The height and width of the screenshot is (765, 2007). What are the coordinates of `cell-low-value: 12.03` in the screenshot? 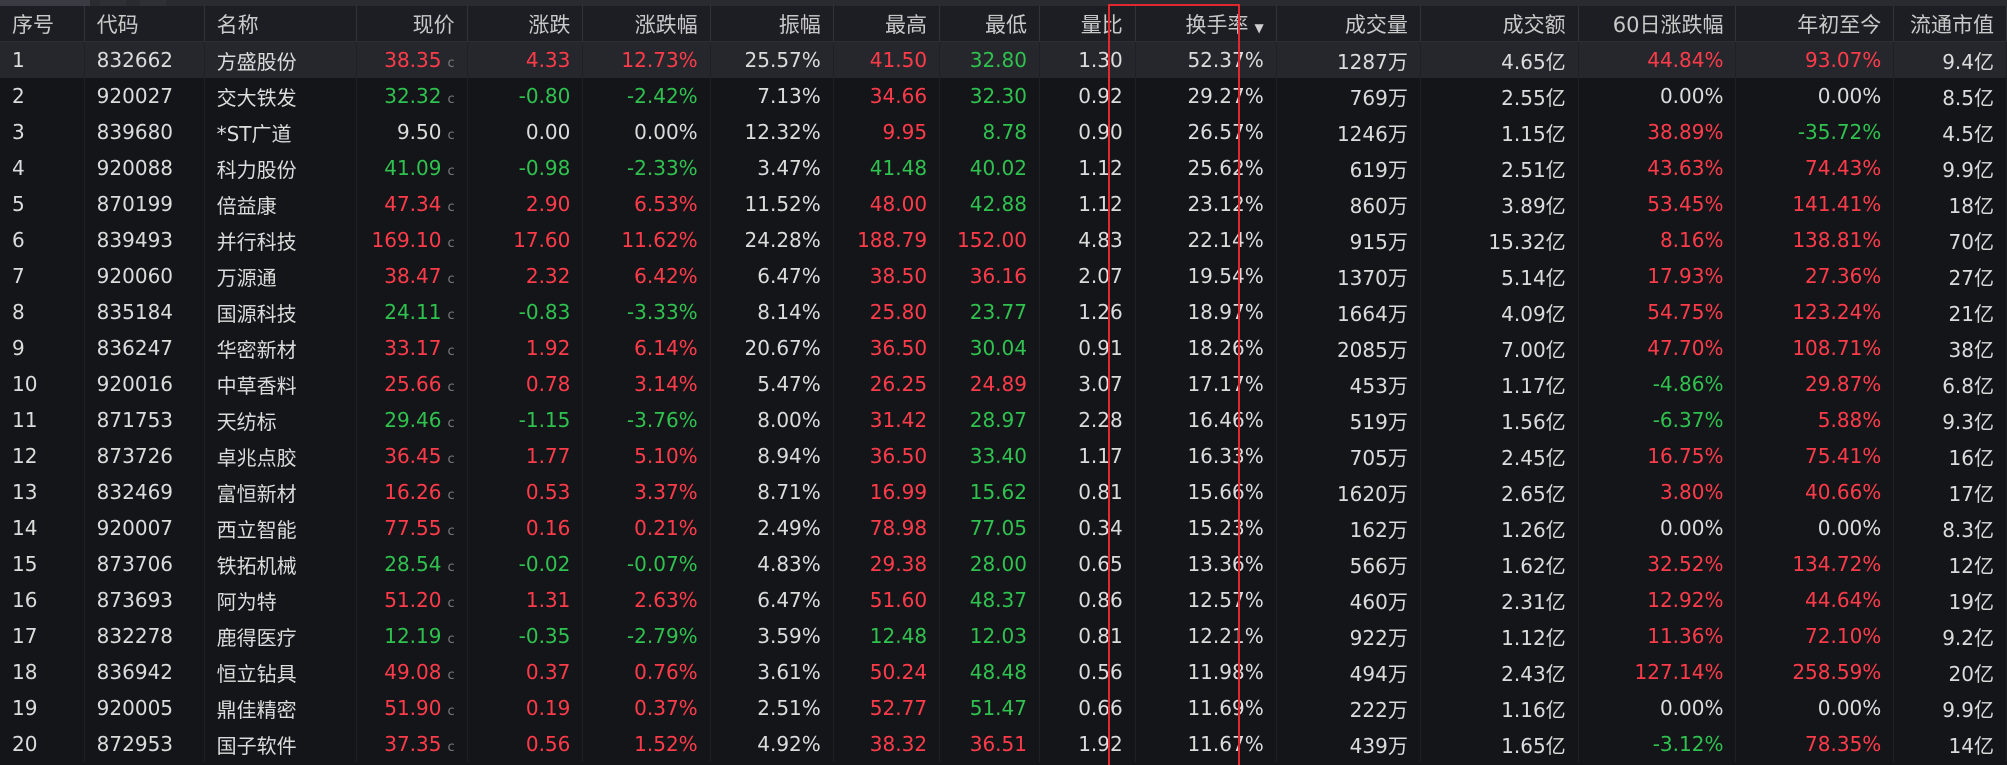 It's located at (998, 636).